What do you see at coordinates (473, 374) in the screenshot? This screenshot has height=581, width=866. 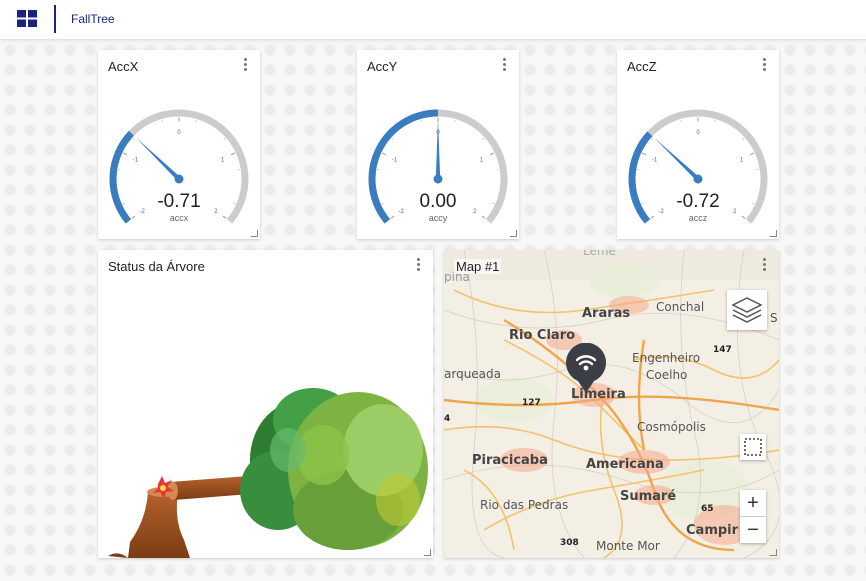 I see `place-label: arqueada` at bounding box center [473, 374].